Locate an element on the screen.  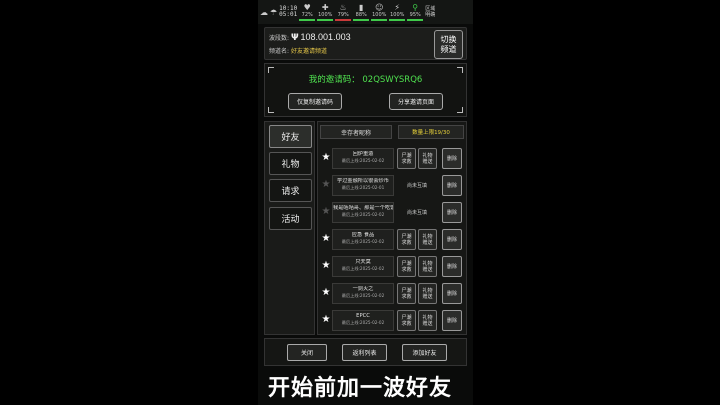
channel-label: 频道名: is located at coordinates (279, 51).